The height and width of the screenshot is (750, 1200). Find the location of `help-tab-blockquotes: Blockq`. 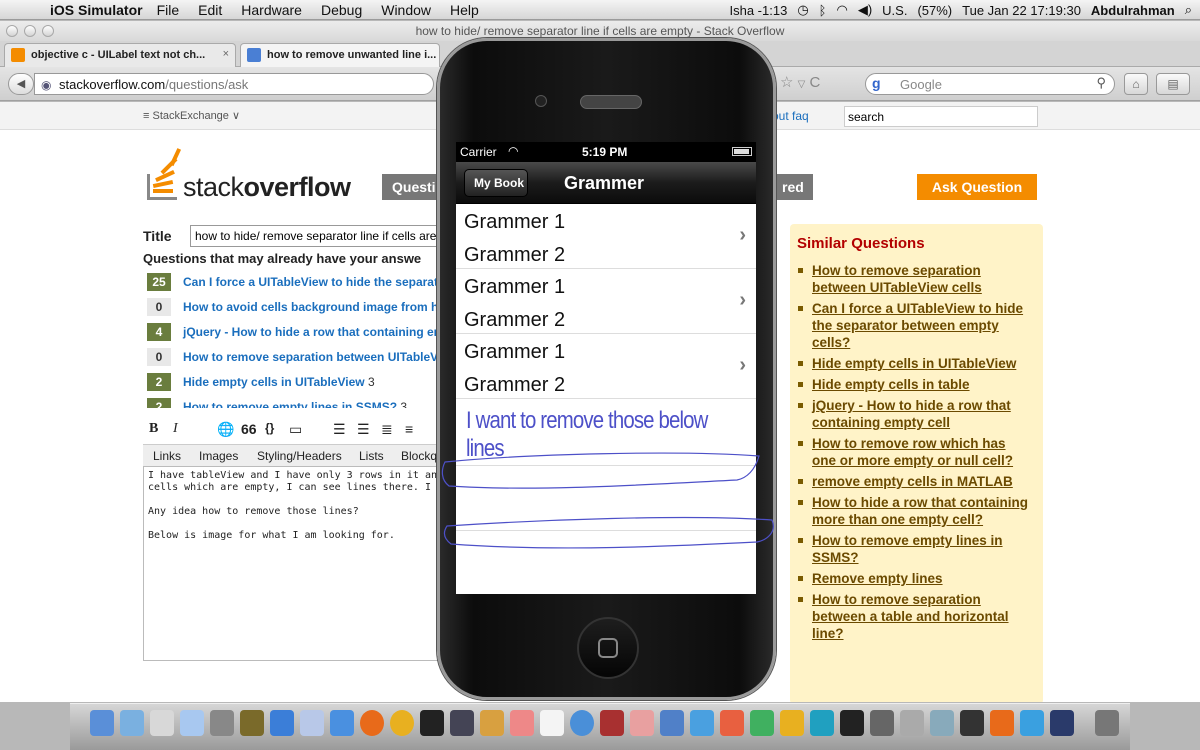

help-tab-blockquotes: Blockq is located at coordinates (419, 456).